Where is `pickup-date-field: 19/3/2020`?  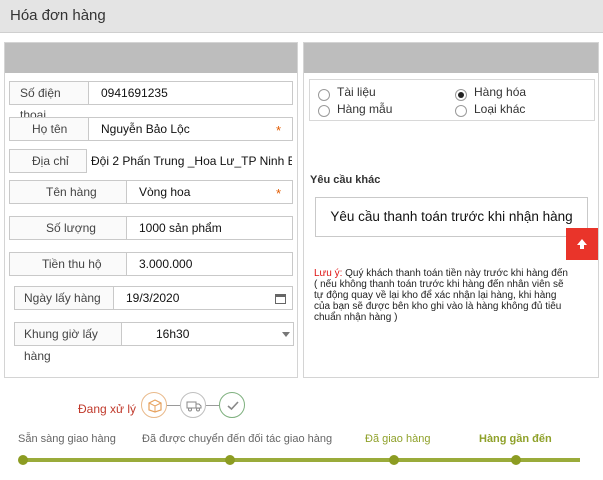
pickup-date-field: 19/3/2020 is located at coordinates (203, 298).